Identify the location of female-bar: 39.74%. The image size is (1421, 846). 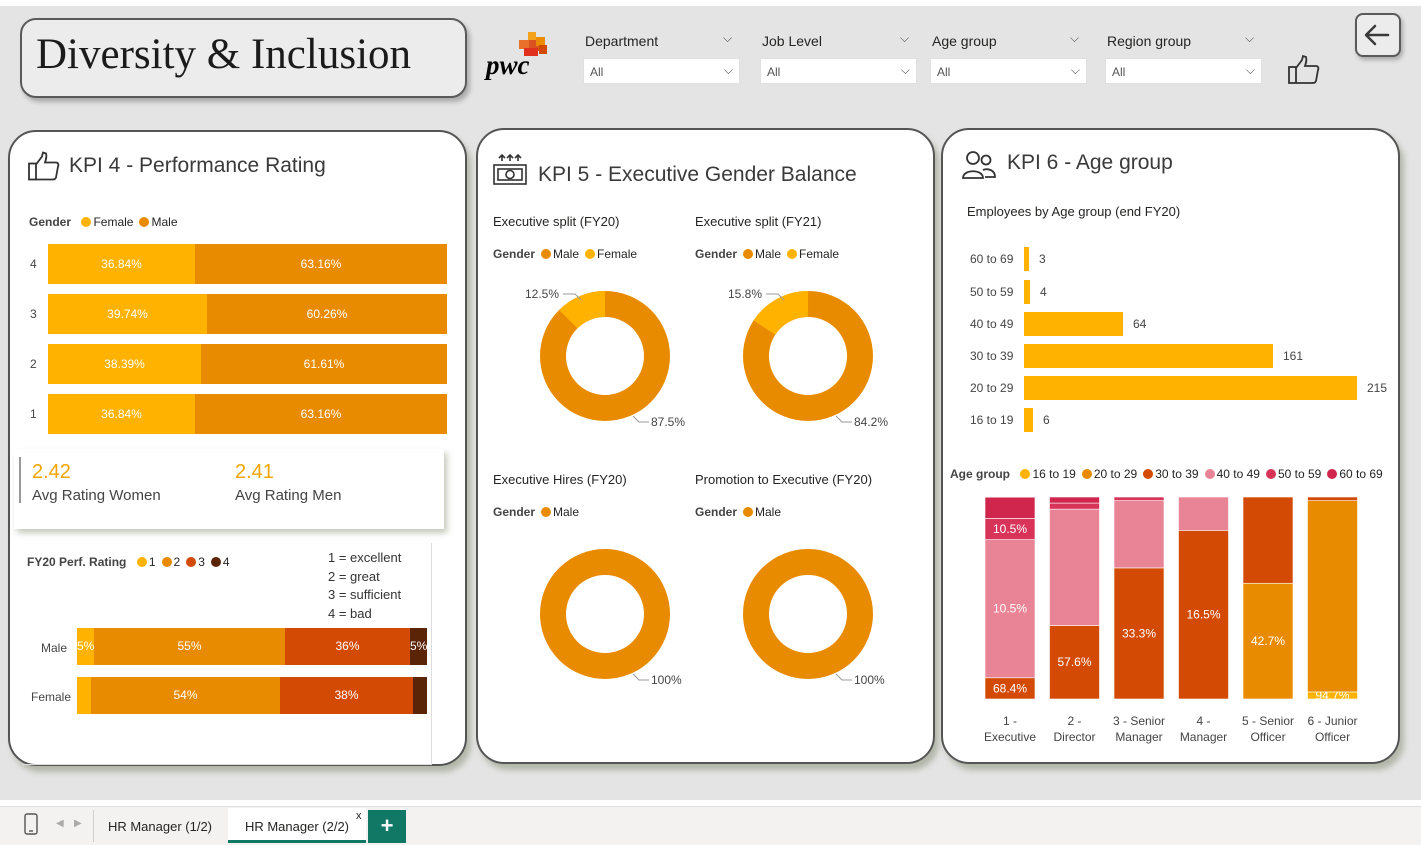
(127, 314).